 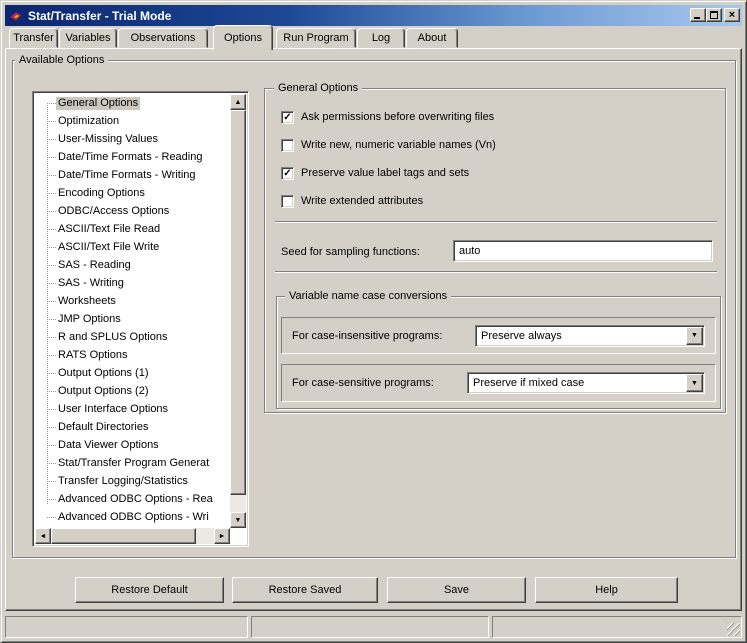 I want to click on tree-item-label: Date/Time Formats - Reading, so click(x=130, y=156).